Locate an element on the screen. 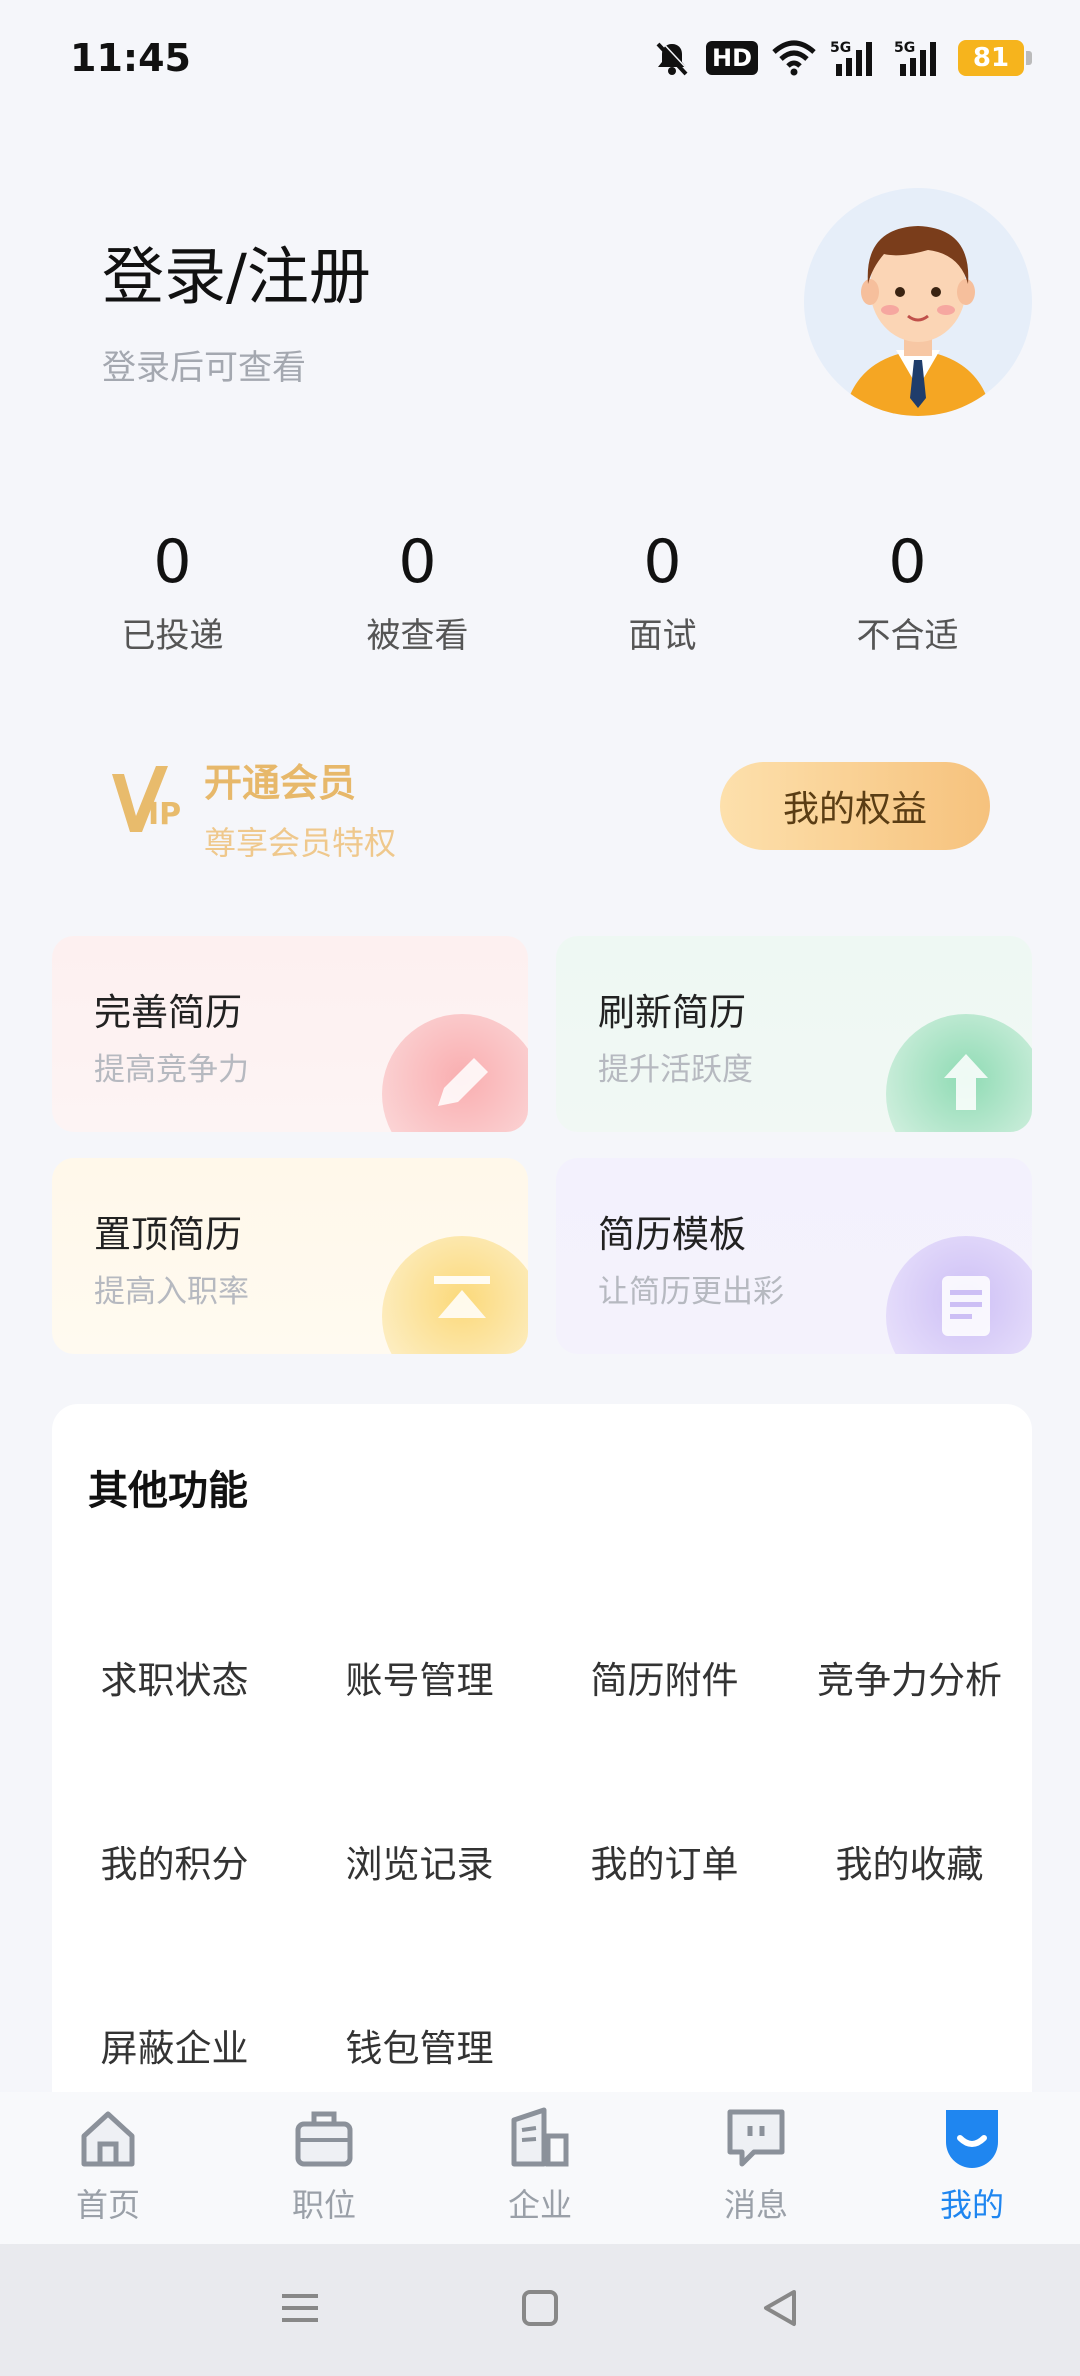 The image size is (1080, 2376). stat-viewed: 0 被查看 is located at coordinates (417, 588).